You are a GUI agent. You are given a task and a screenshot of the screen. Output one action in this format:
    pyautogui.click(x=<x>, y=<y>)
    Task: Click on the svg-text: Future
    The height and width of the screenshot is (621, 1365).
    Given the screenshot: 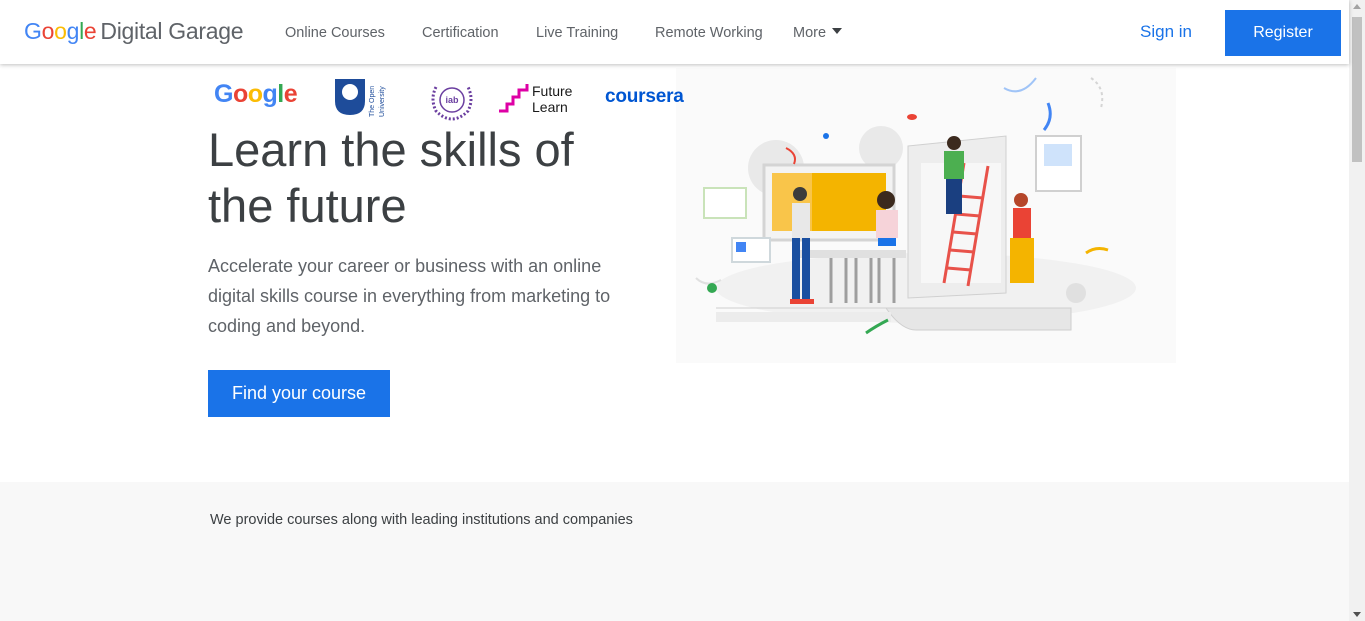 What is the action you would take?
    pyautogui.click(x=552, y=91)
    